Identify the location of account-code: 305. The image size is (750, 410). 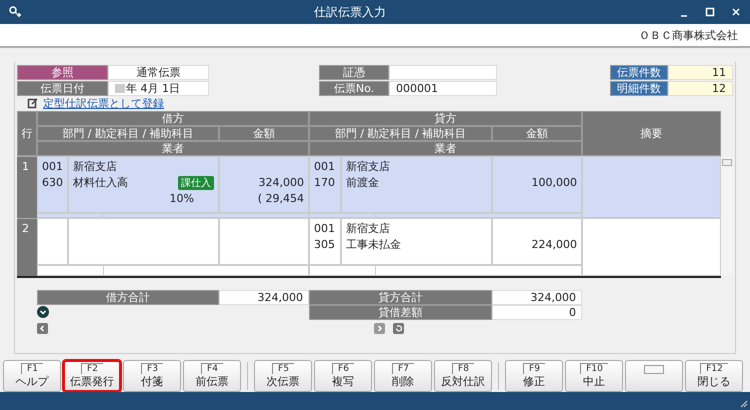
(325, 244).